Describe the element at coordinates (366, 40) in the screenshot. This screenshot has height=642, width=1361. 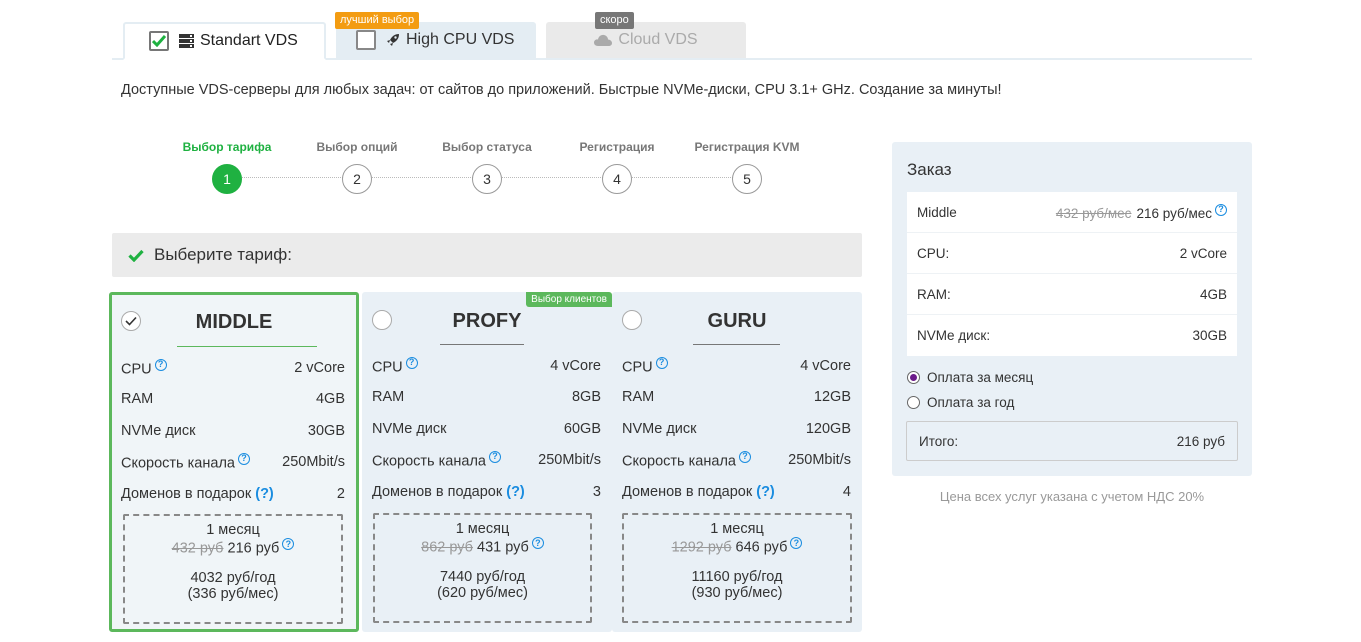
I see `checkbox-high-cpu-vds` at that location.